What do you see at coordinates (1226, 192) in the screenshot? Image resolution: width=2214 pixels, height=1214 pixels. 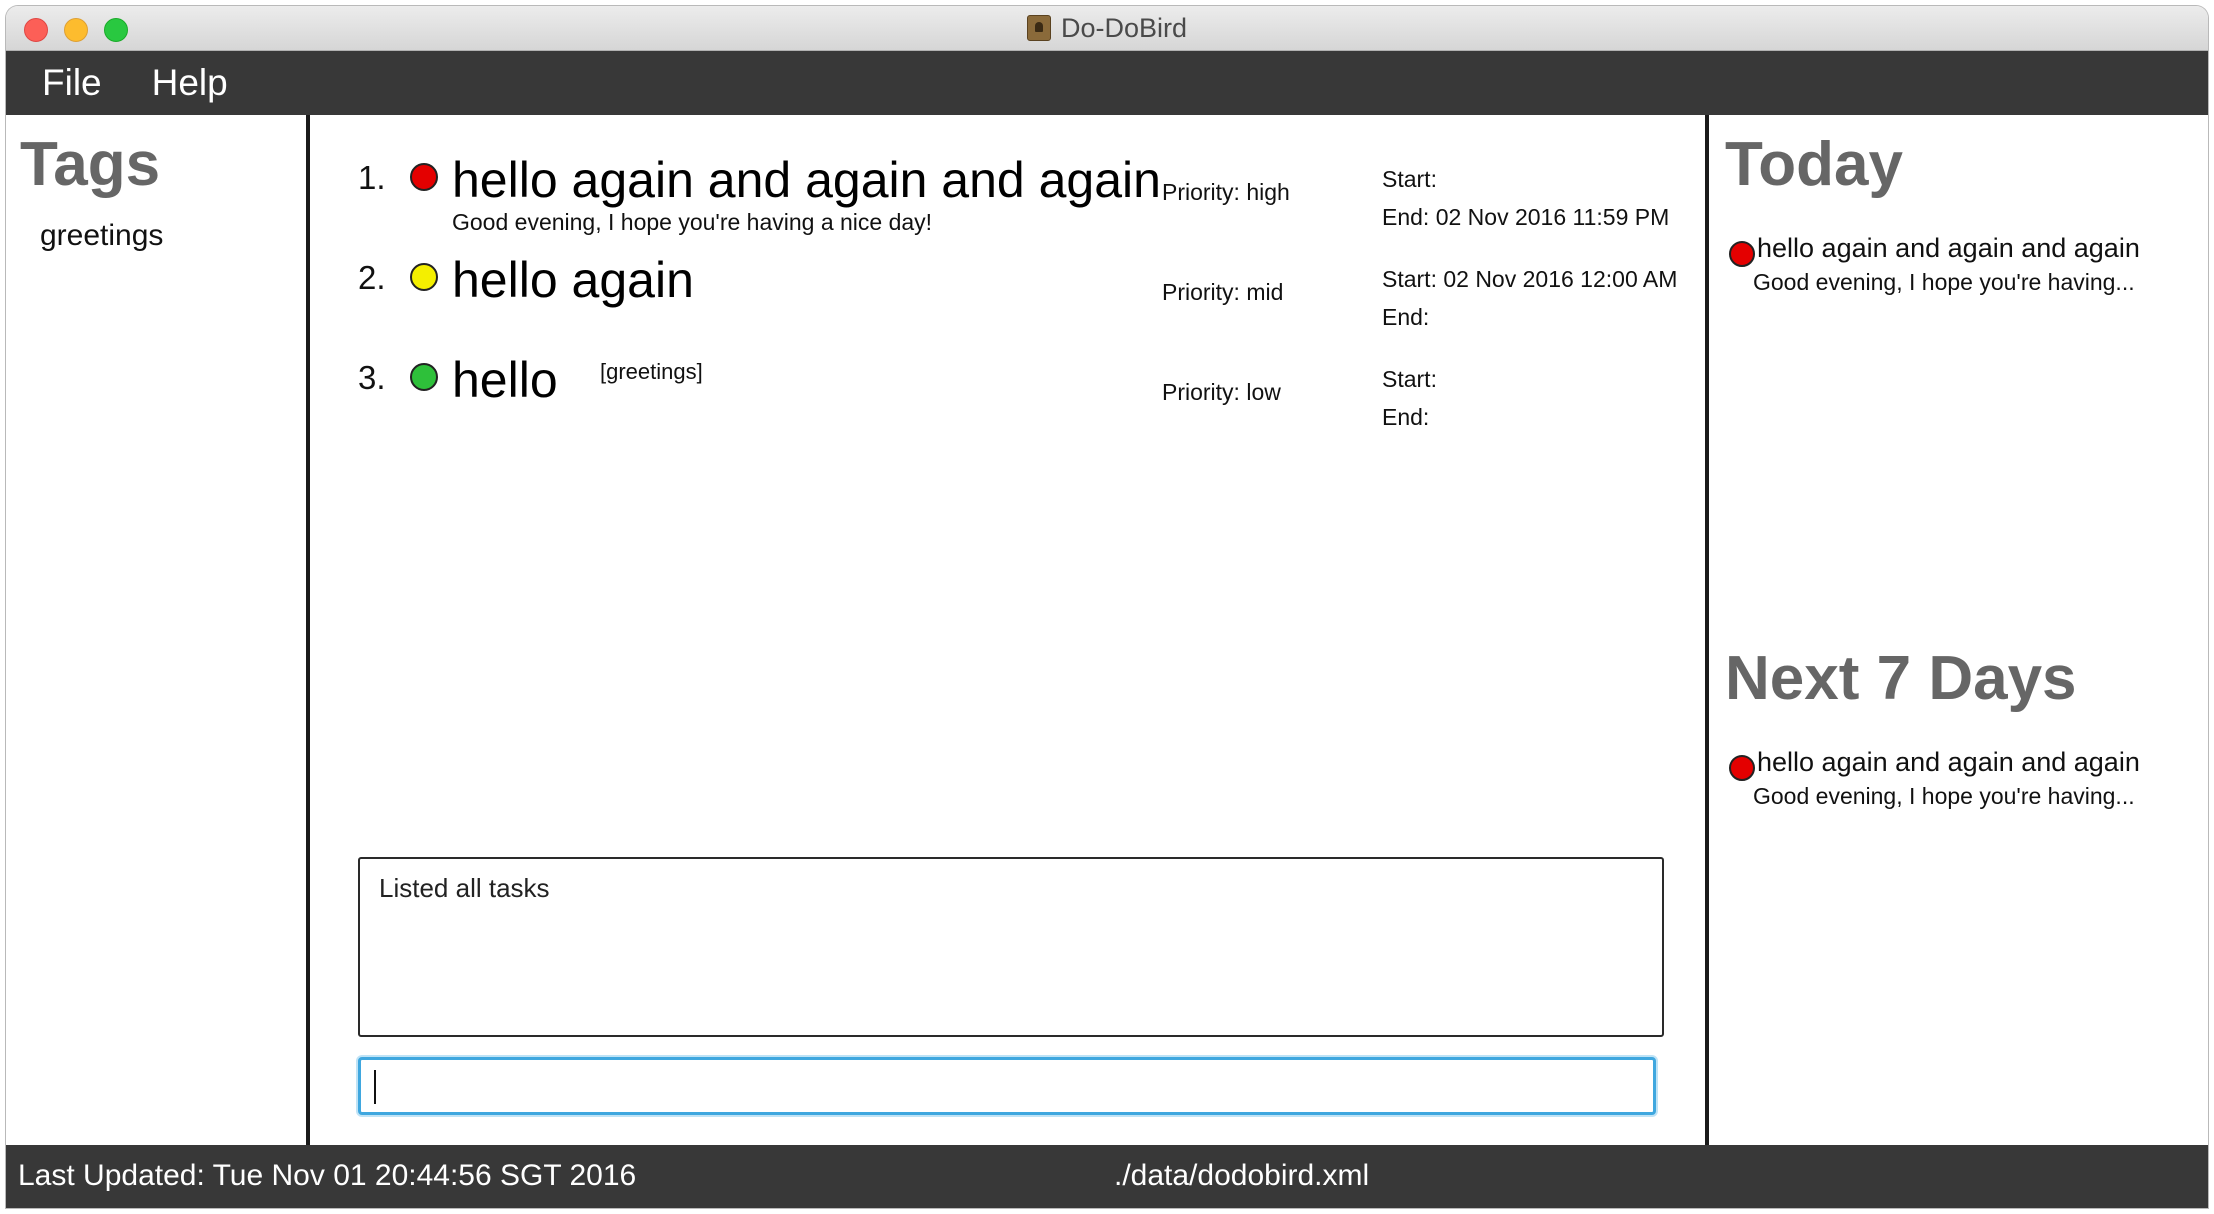 I see `task-priority: Priority: high` at bounding box center [1226, 192].